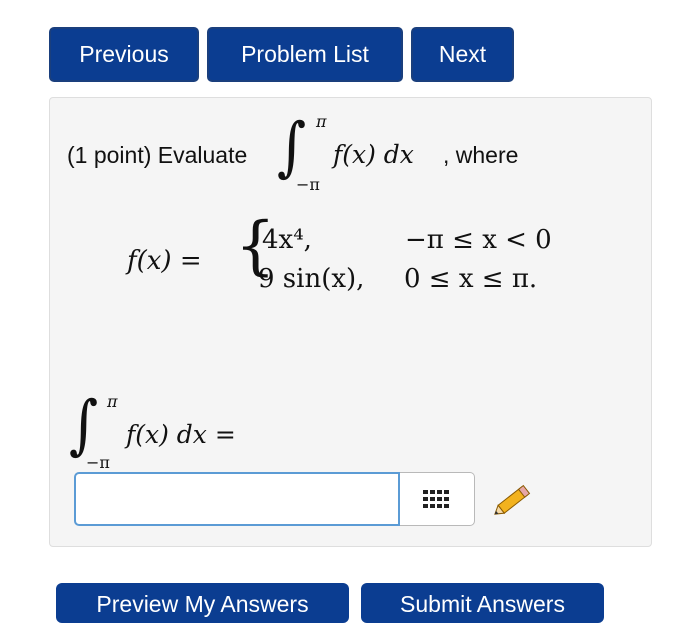 The width and height of the screenshot is (700, 623). I want to click on case2-condition: 0 ≤ x ≤ π., so click(471, 279).